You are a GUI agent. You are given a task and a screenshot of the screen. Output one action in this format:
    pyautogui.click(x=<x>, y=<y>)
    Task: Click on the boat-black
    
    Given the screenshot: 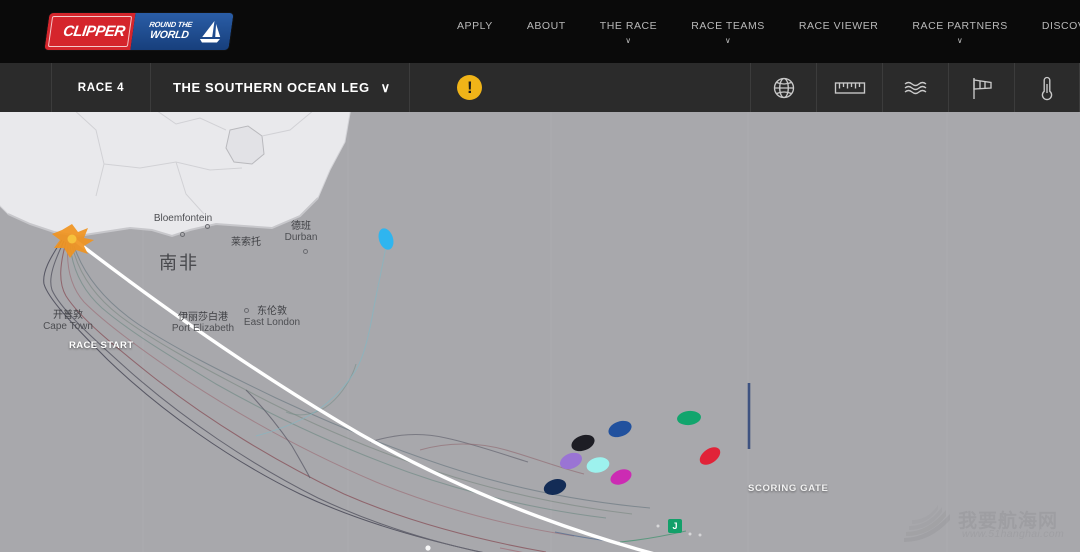 What is the action you would take?
    pyautogui.click(x=583, y=443)
    